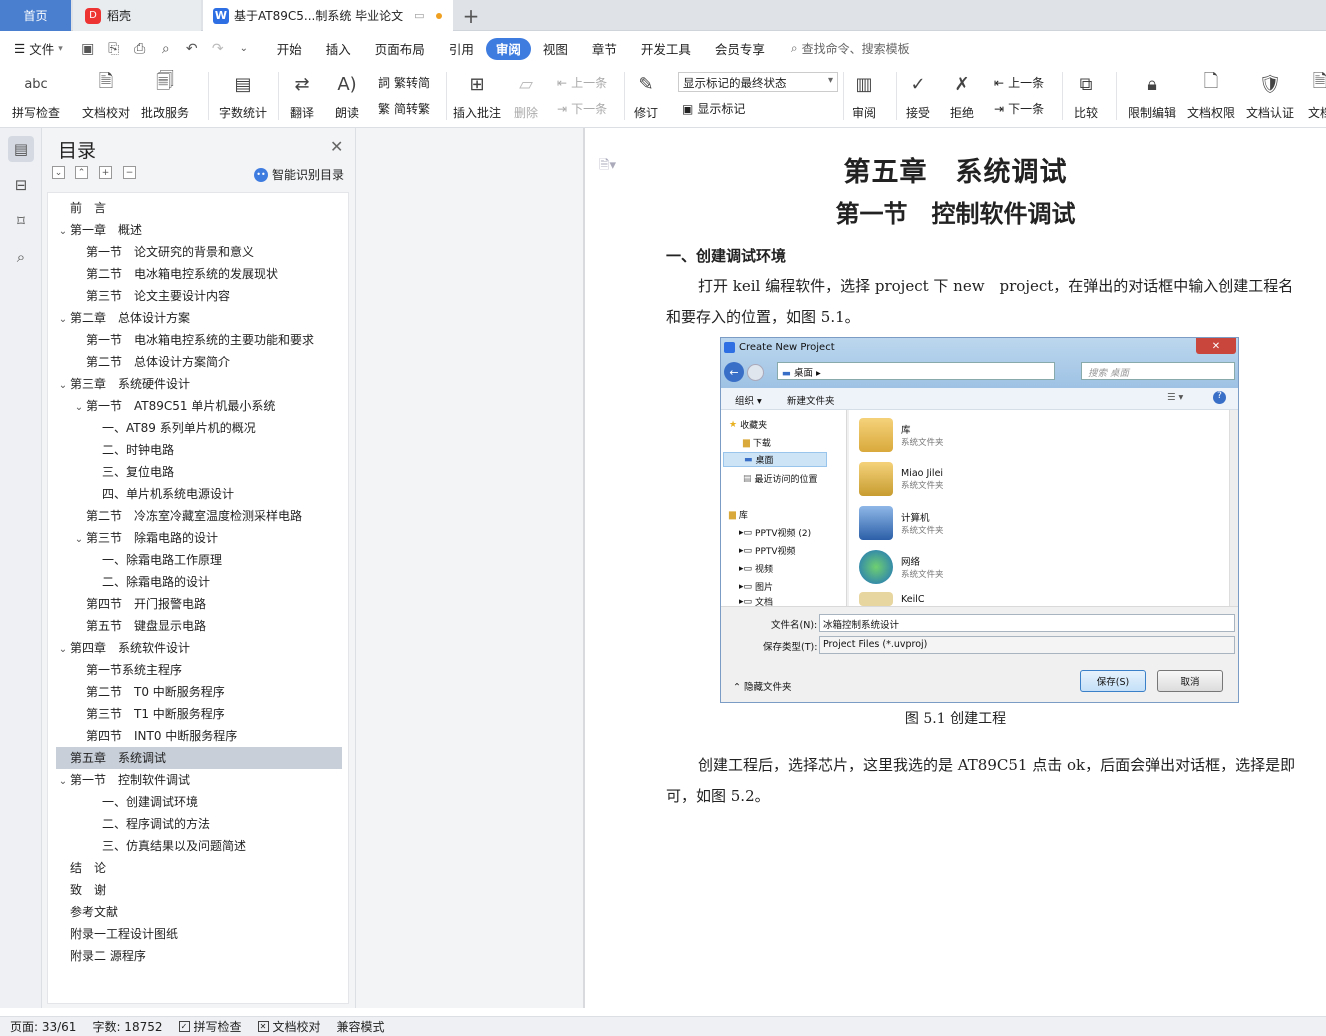 The width and height of the screenshot is (1326, 1036). Describe the element at coordinates (1270, 95) in the screenshot. I see `doc-certify-button: 🛡︎ 文档认证` at that location.